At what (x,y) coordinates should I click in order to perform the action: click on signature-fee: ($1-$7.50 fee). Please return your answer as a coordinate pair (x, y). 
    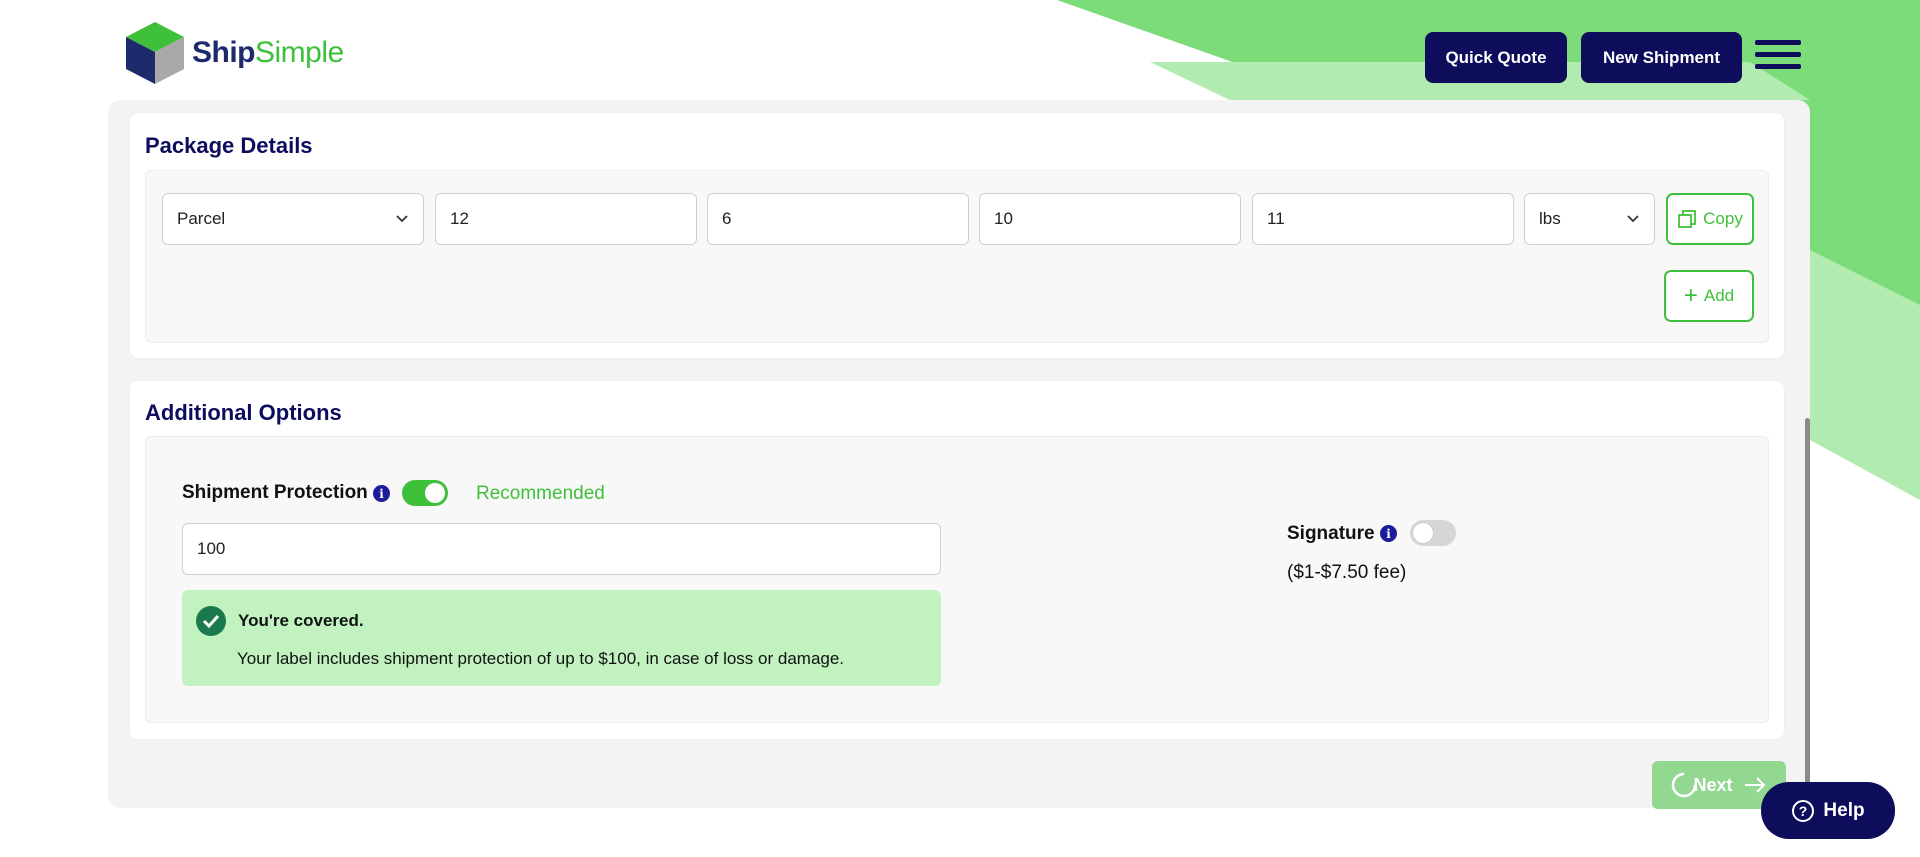
    Looking at the image, I should click on (1347, 572).